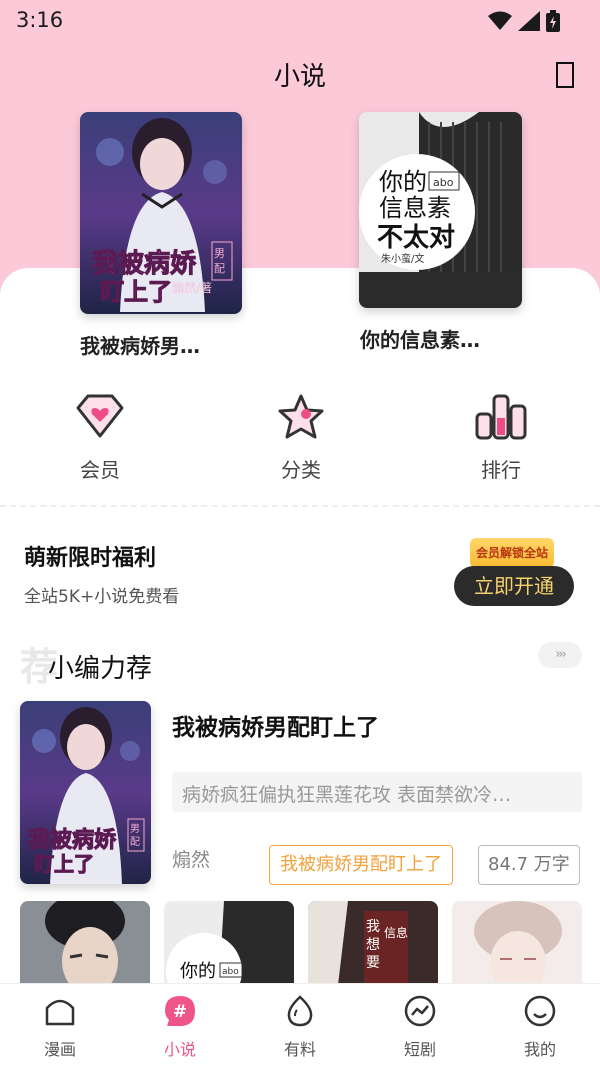  What do you see at coordinates (100, 416) in the screenshot?
I see `diamond-heart-icon` at bounding box center [100, 416].